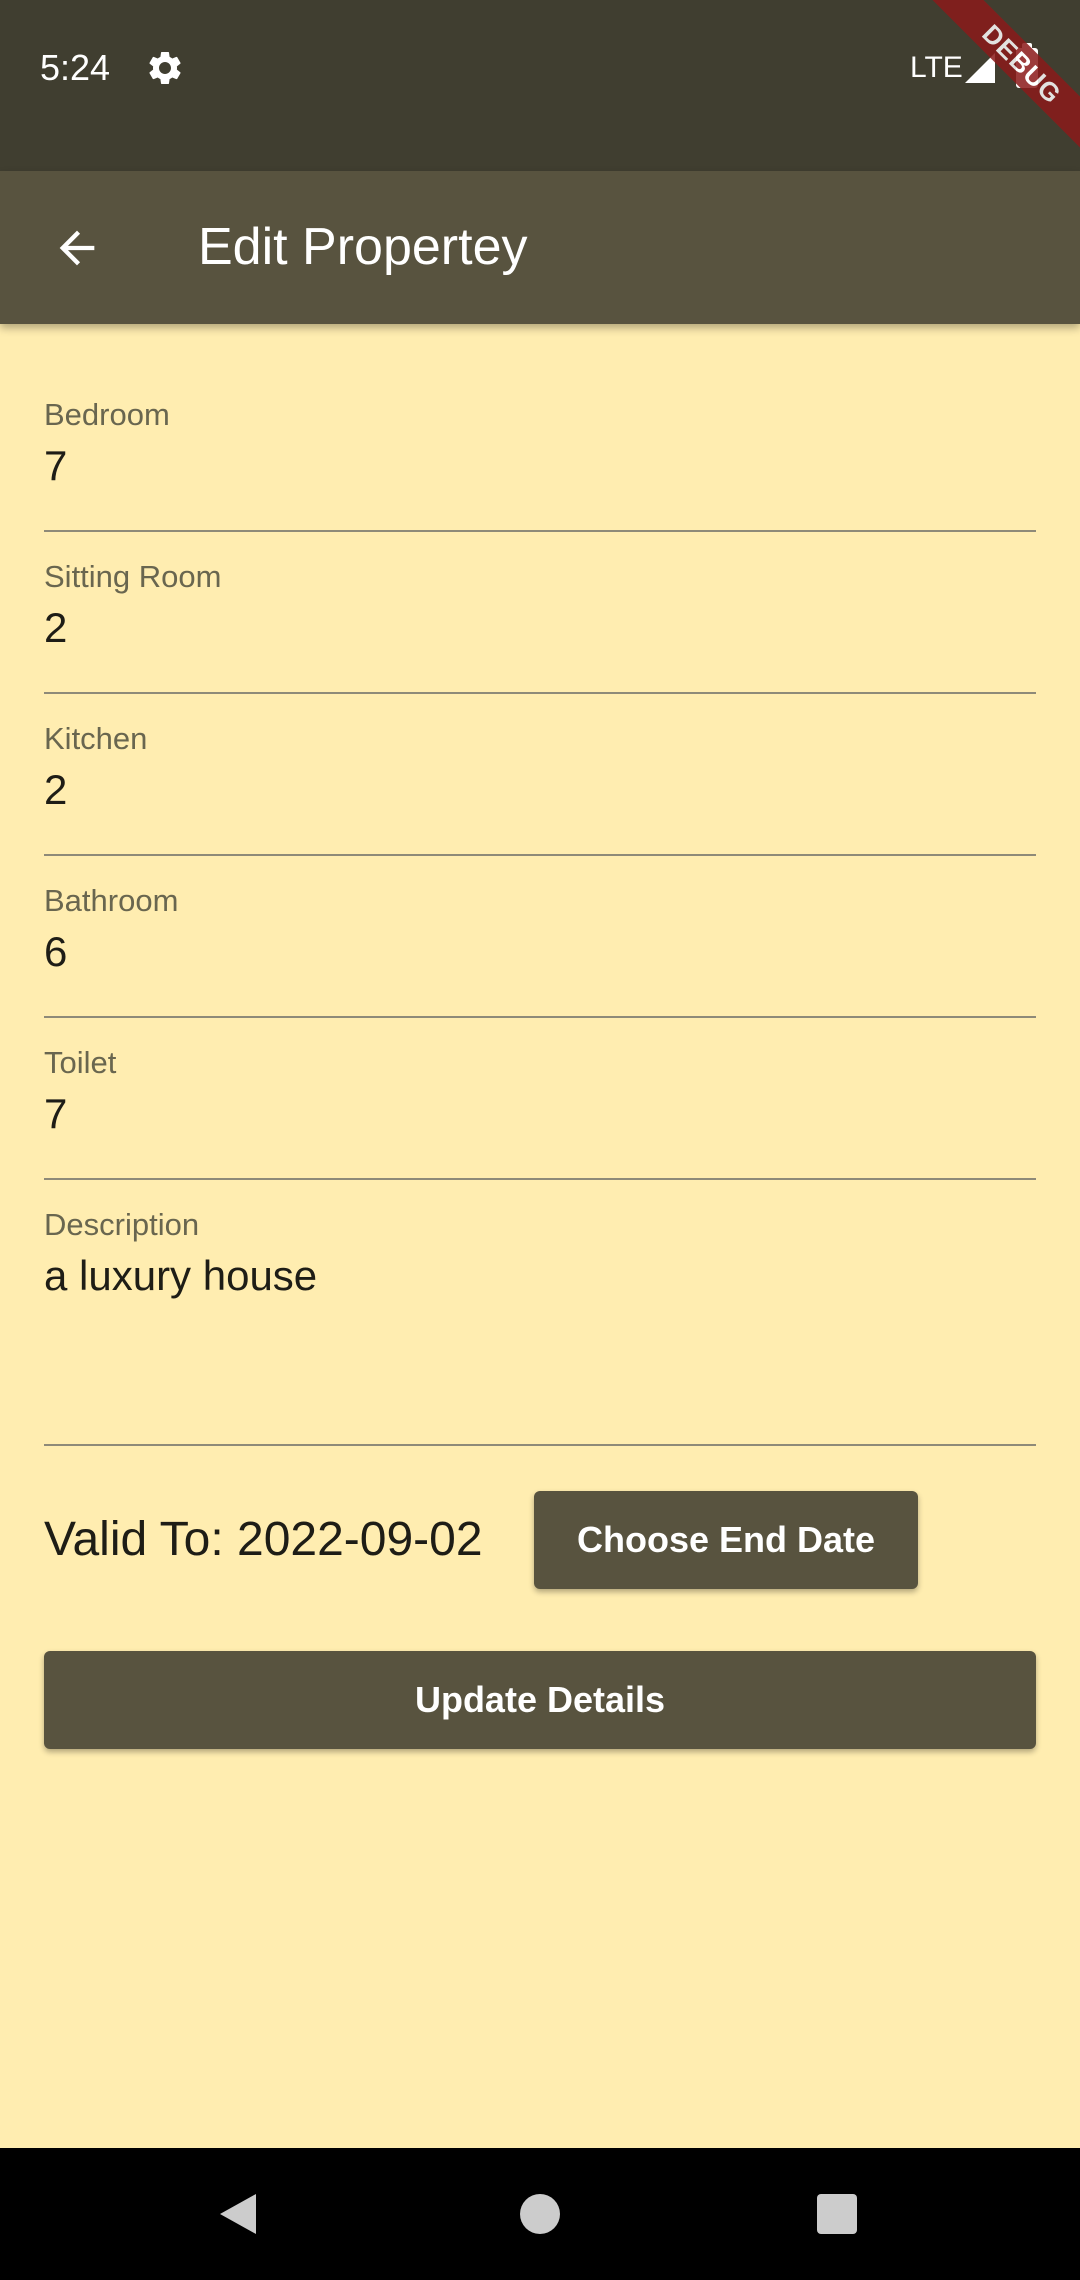 The height and width of the screenshot is (2280, 1080). What do you see at coordinates (56, 627) in the screenshot?
I see `sitting-room-value: 2` at bounding box center [56, 627].